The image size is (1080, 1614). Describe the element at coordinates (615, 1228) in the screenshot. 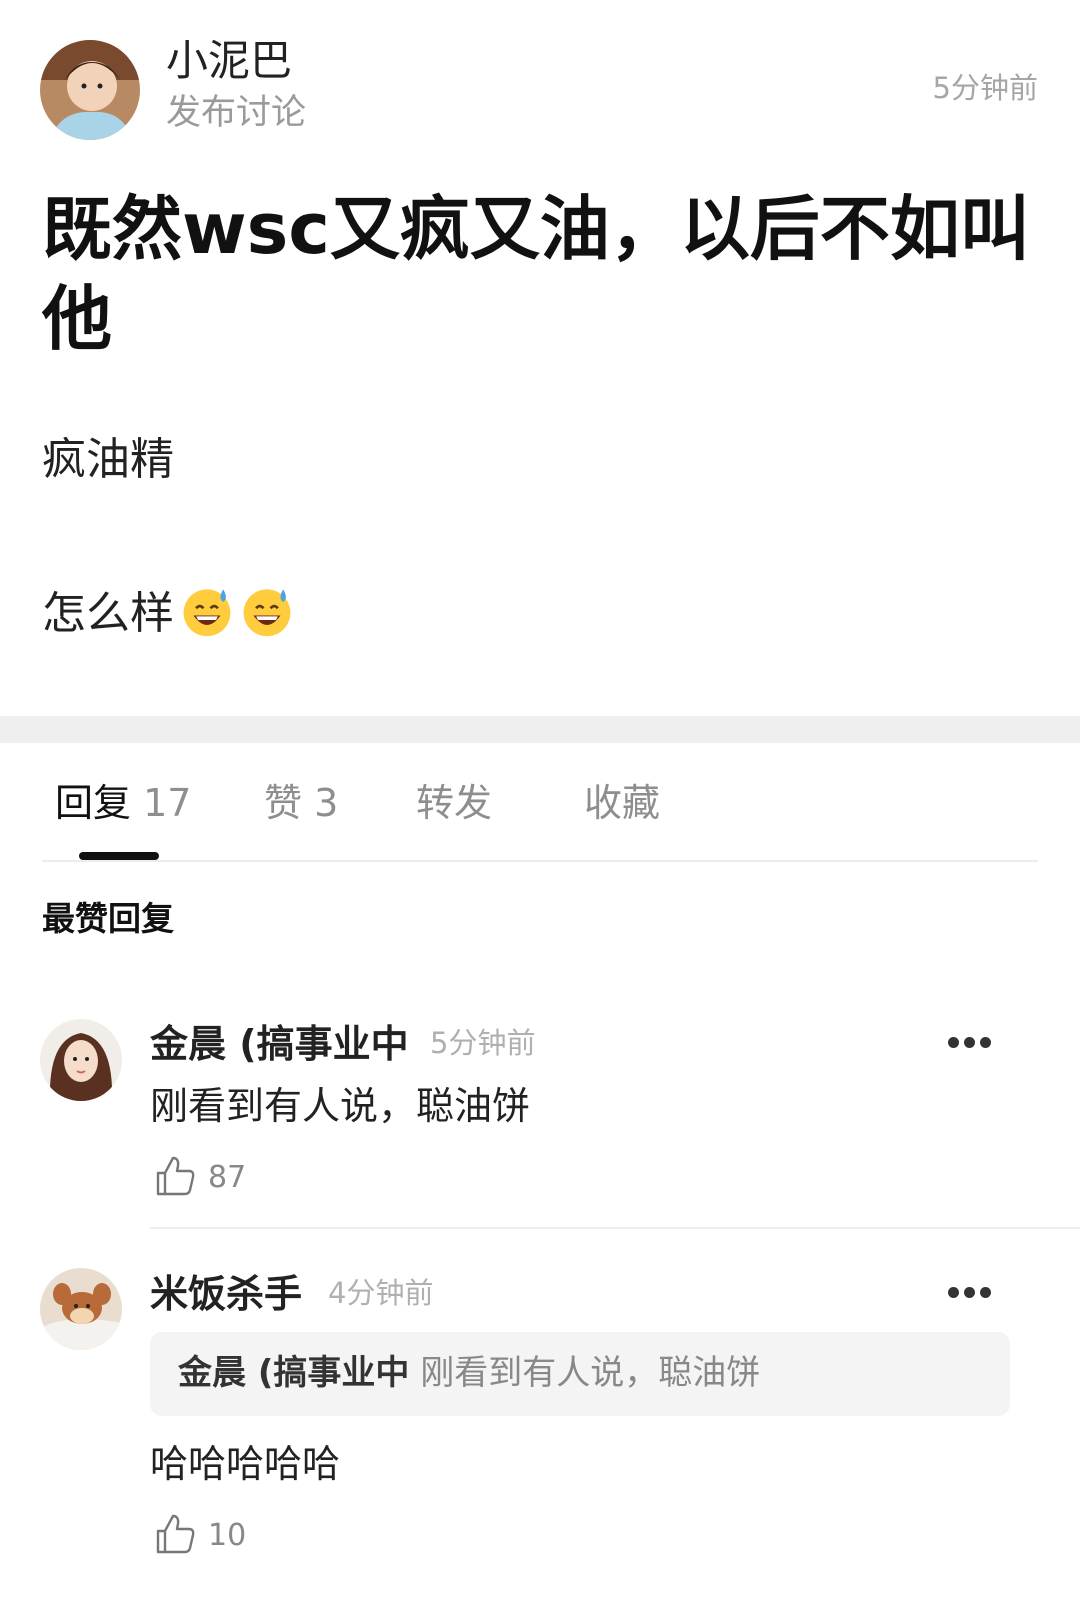

I see `comment-divider` at that location.